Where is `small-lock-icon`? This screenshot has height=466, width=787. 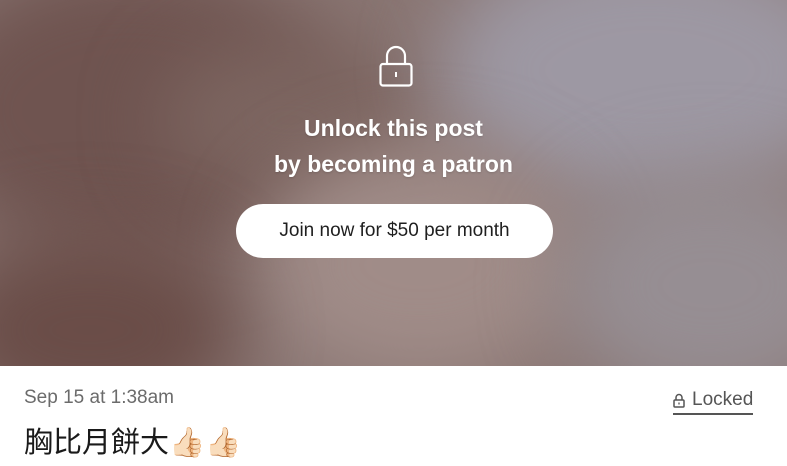 small-lock-icon is located at coordinates (679, 400).